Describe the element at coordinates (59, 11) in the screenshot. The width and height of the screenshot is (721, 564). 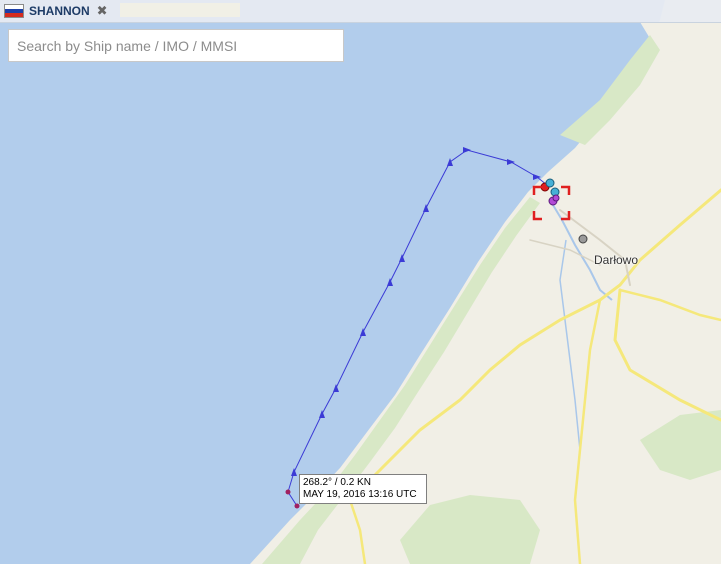
I see `ship-tab-label: SHANNON` at that location.